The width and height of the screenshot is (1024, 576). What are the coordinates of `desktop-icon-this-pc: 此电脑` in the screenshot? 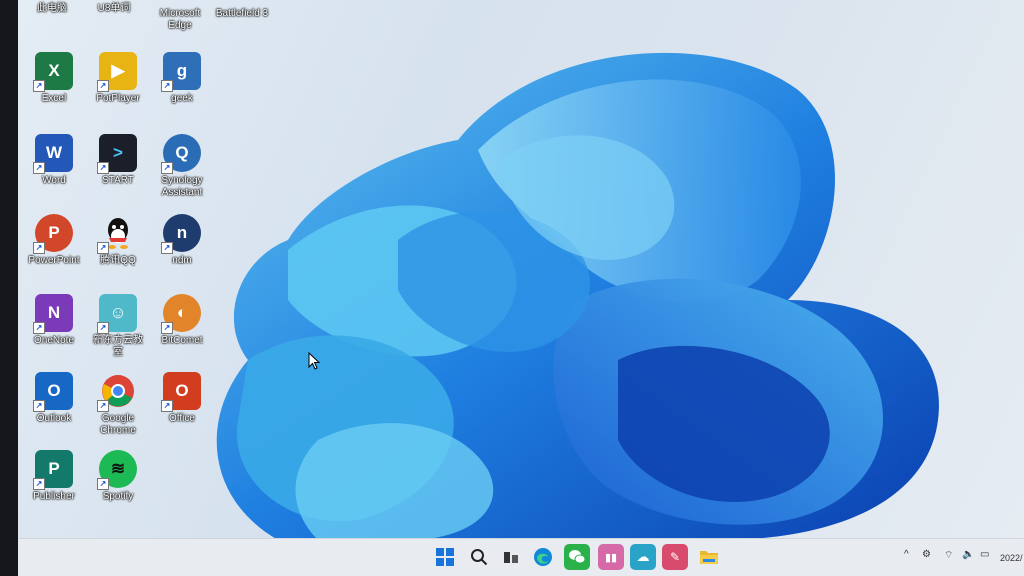 It's located at (52, 7).